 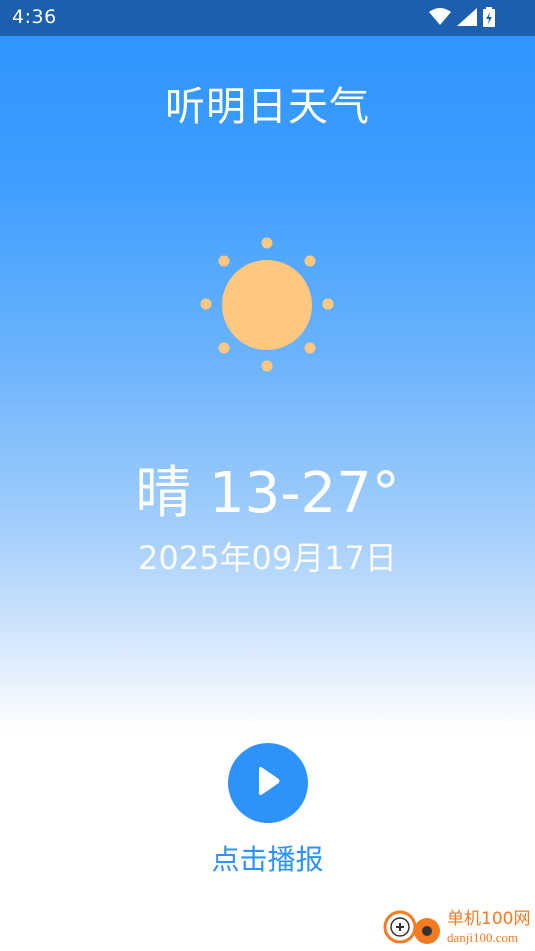 I want to click on forecast-date: 2025年09月17日, so click(x=267, y=558).